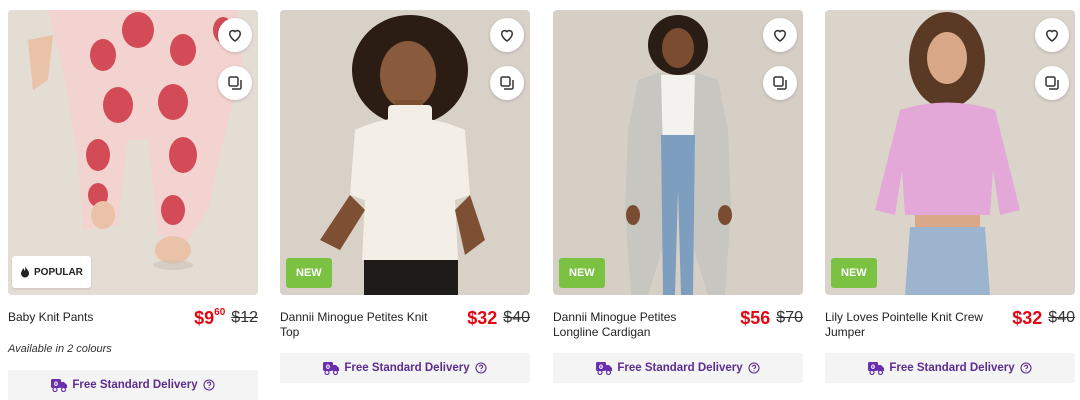 This screenshot has width=1080, height=400. I want to click on price-block: $960 $12, so click(226, 318).